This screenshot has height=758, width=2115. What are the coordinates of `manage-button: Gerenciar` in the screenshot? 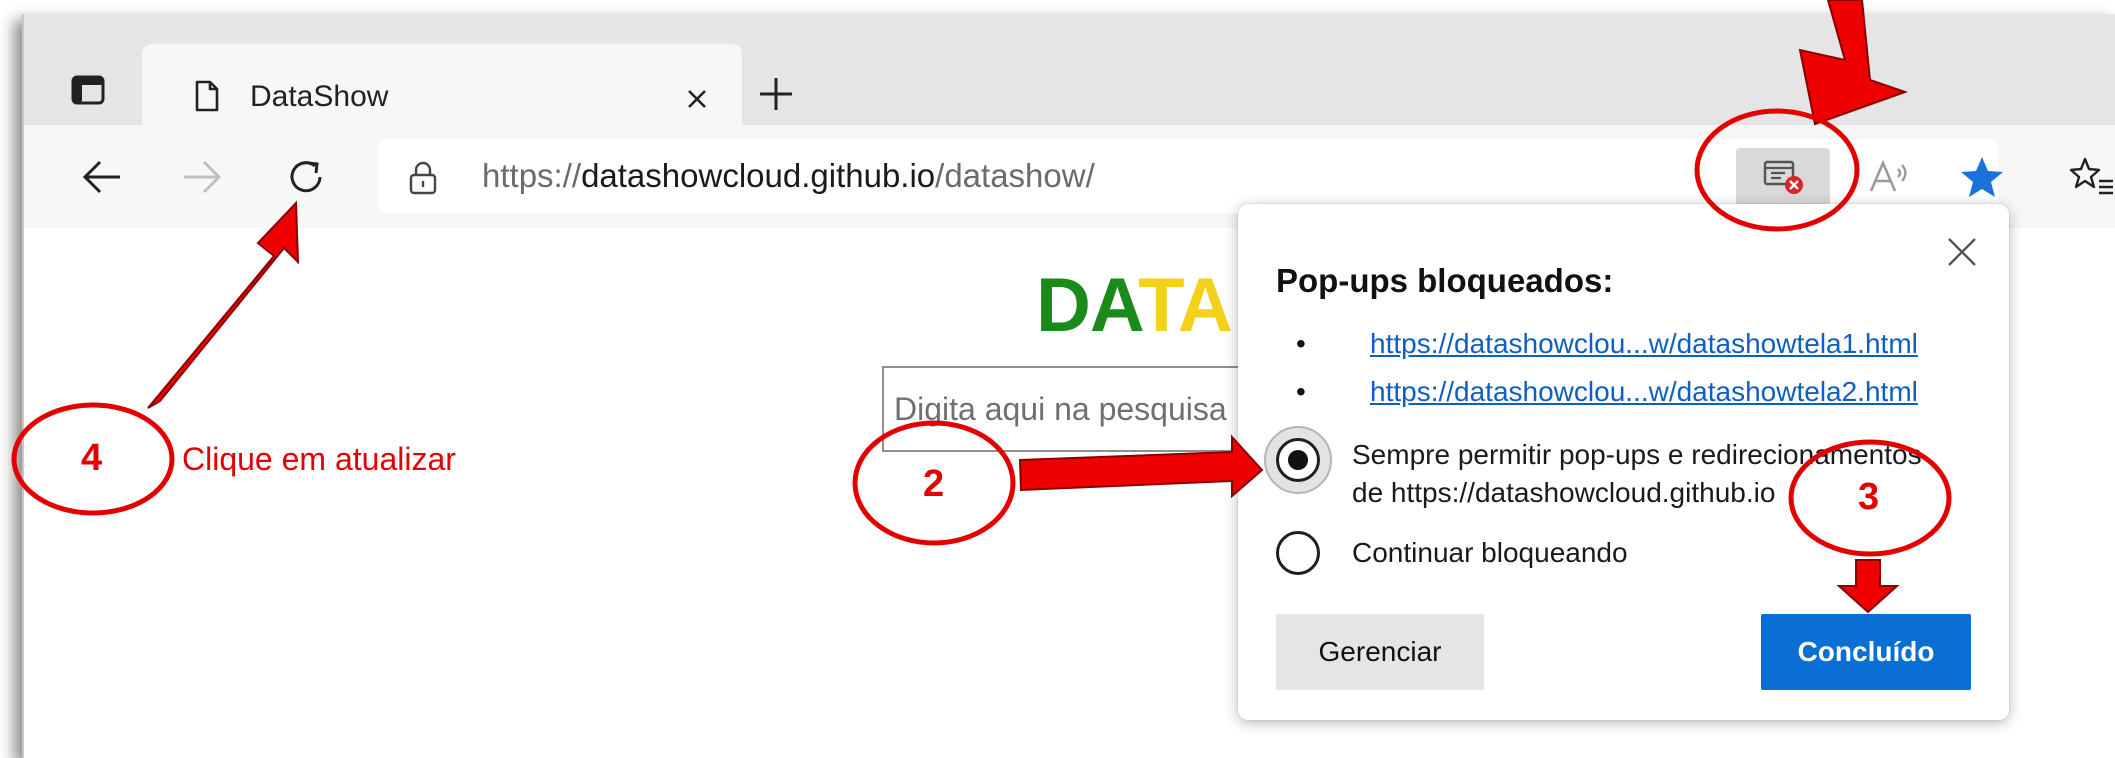 It's located at (1380, 652).